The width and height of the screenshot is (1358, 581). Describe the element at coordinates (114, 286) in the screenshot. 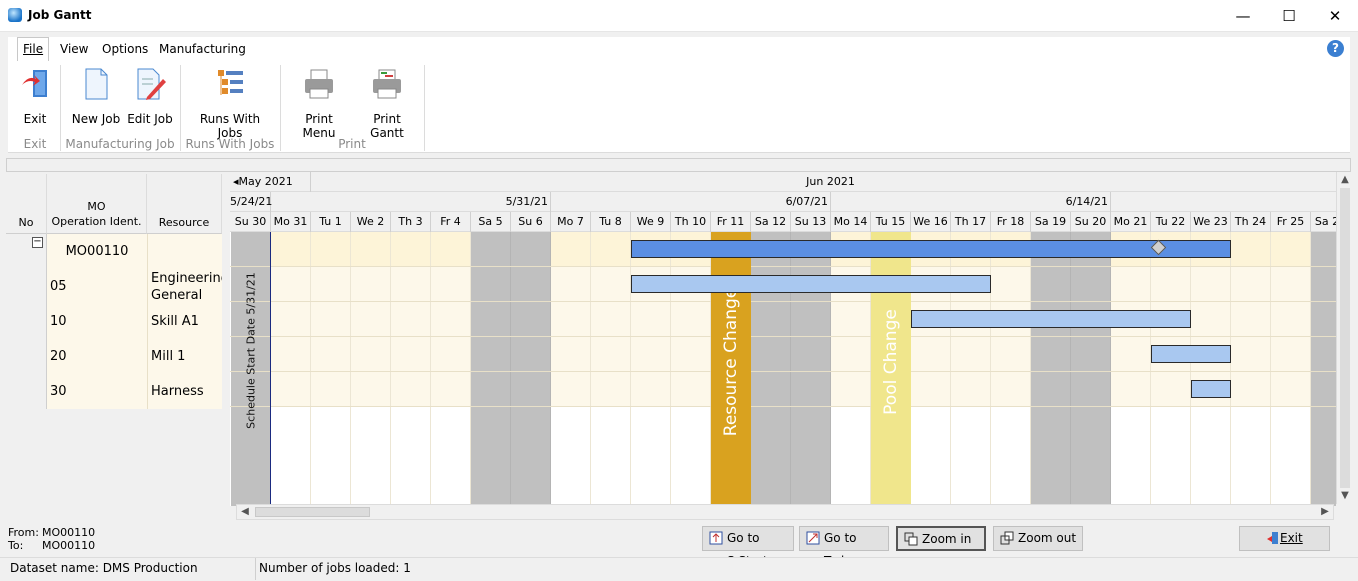

I see `table-row: 05 Engineering General` at that location.